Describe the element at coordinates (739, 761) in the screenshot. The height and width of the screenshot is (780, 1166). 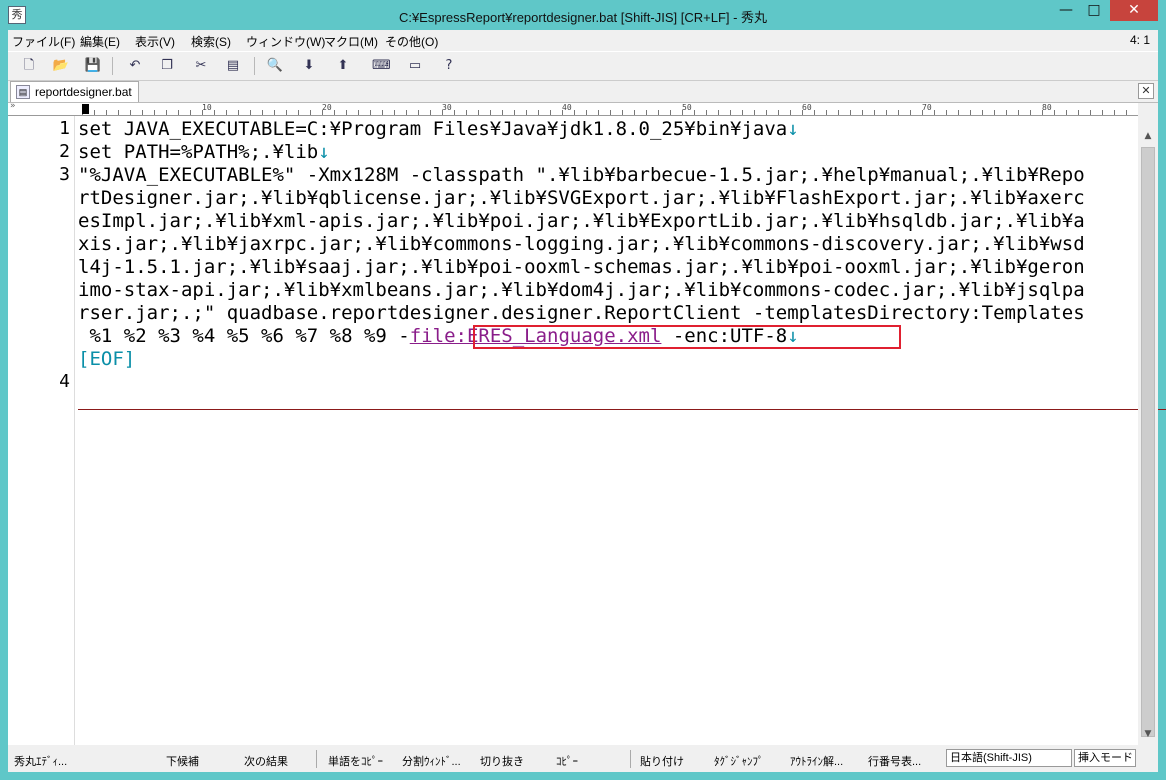
I see `status-fn-tag-jump: ﾀｸﾞｼﾞｬﾝﾌﾟ` at that location.